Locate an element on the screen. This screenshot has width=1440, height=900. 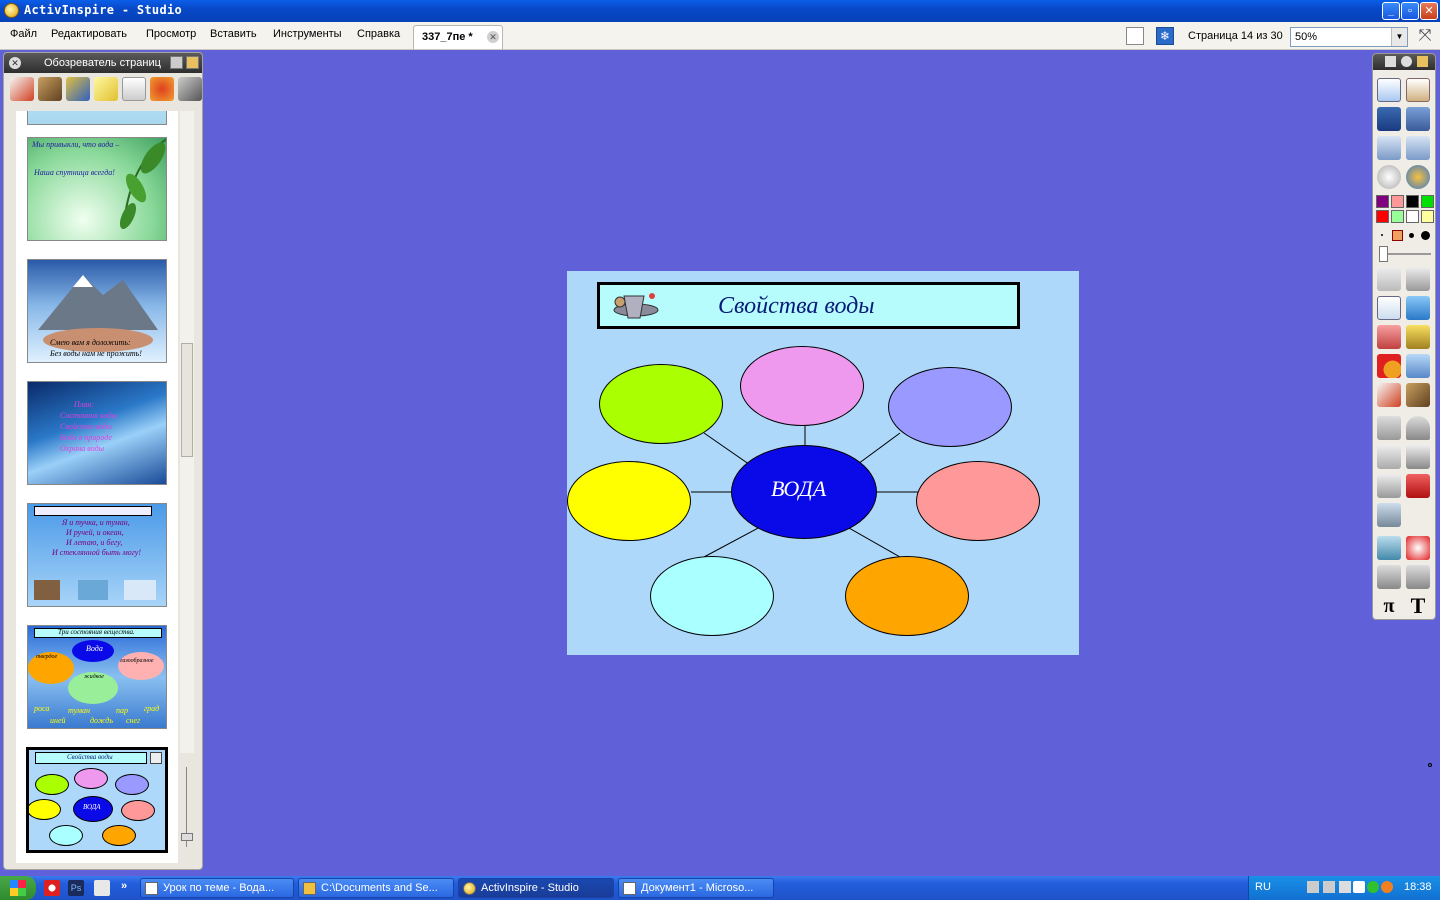
math-icon: π is located at coordinates (1389, 606).